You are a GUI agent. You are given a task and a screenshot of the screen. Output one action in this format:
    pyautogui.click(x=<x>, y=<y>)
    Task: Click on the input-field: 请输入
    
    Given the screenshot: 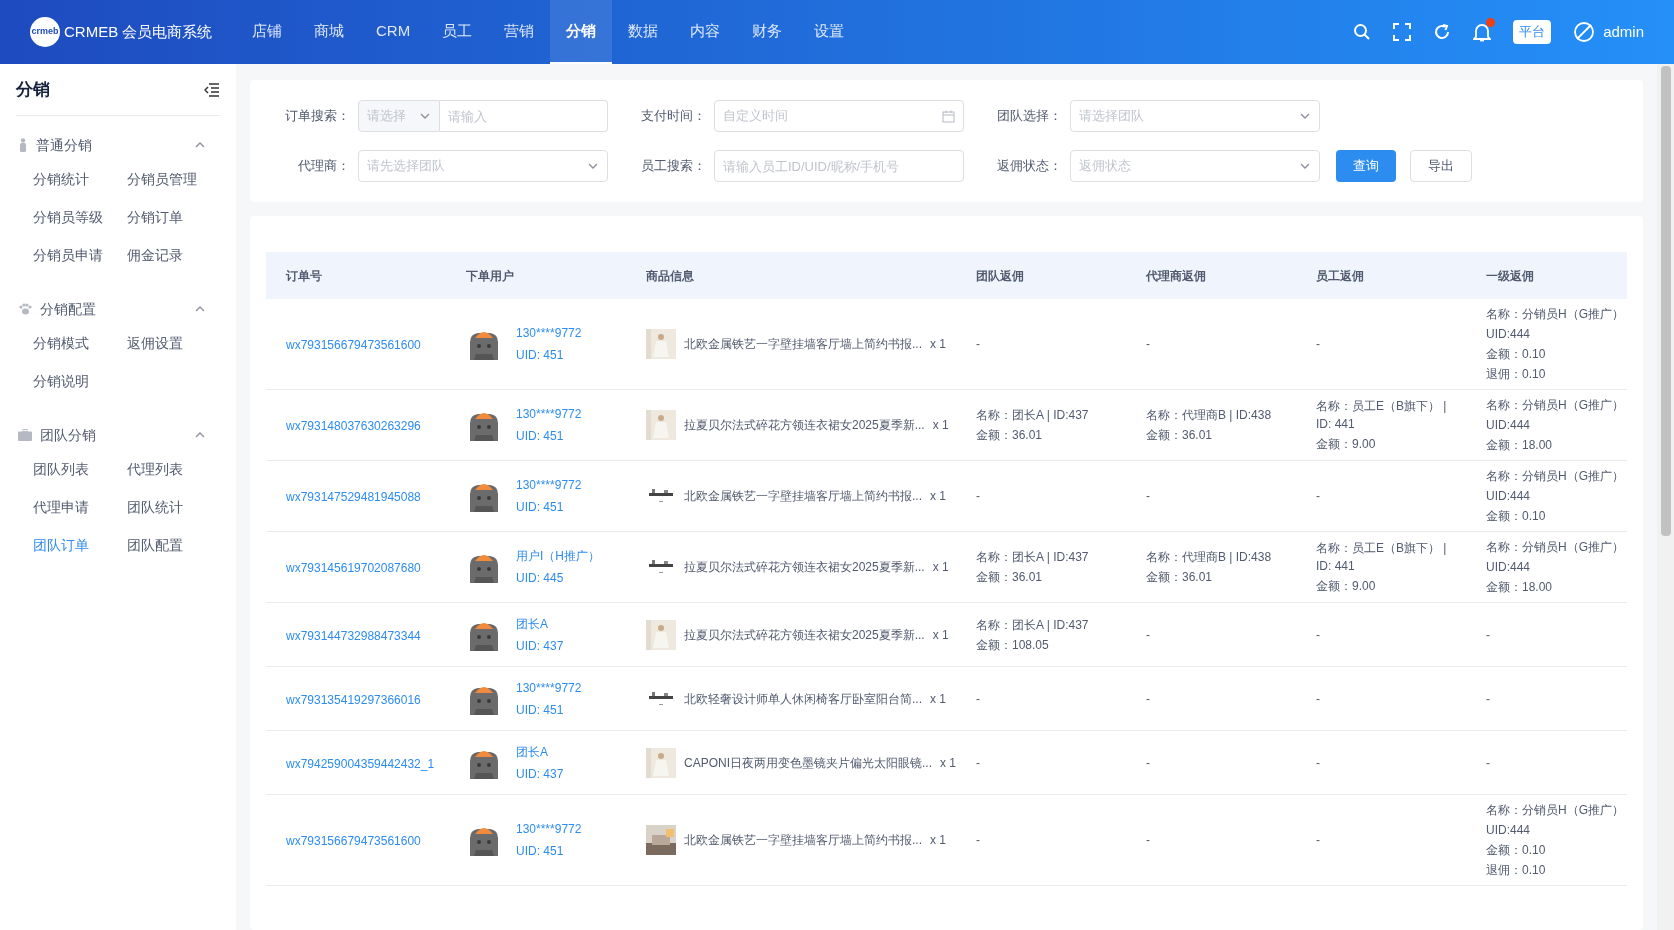 What is the action you would take?
    pyautogui.click(x=524, y=116)
    